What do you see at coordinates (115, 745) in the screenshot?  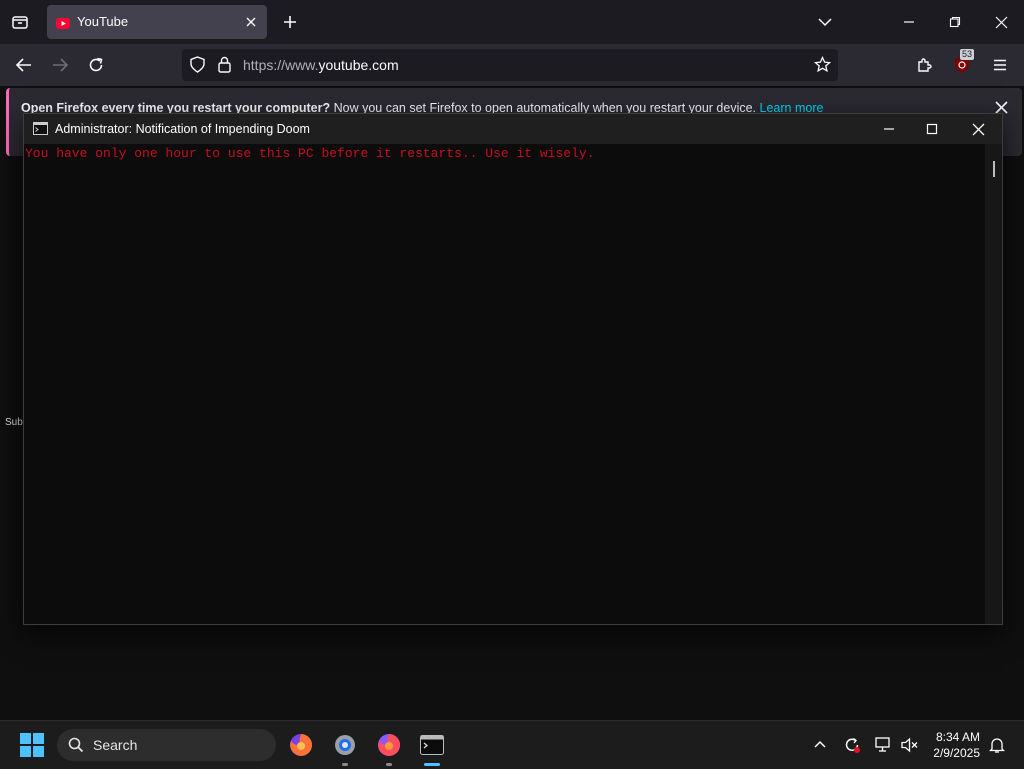 I see `search-label: Search` at bounding box center [115, 745].